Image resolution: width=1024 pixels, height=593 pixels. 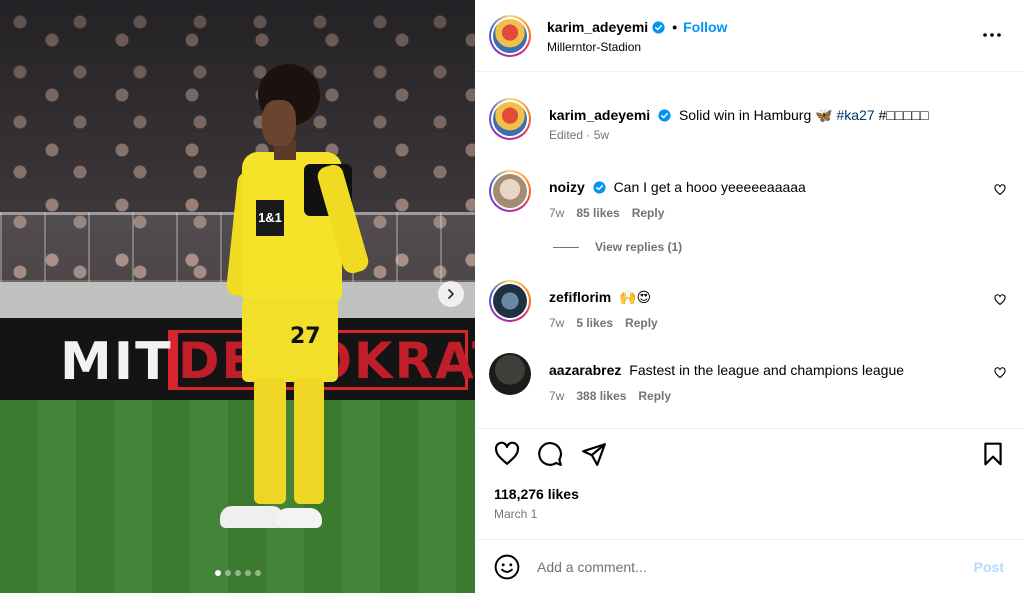 I want to click on jersey-number: 27, so click(x=305, y=336).